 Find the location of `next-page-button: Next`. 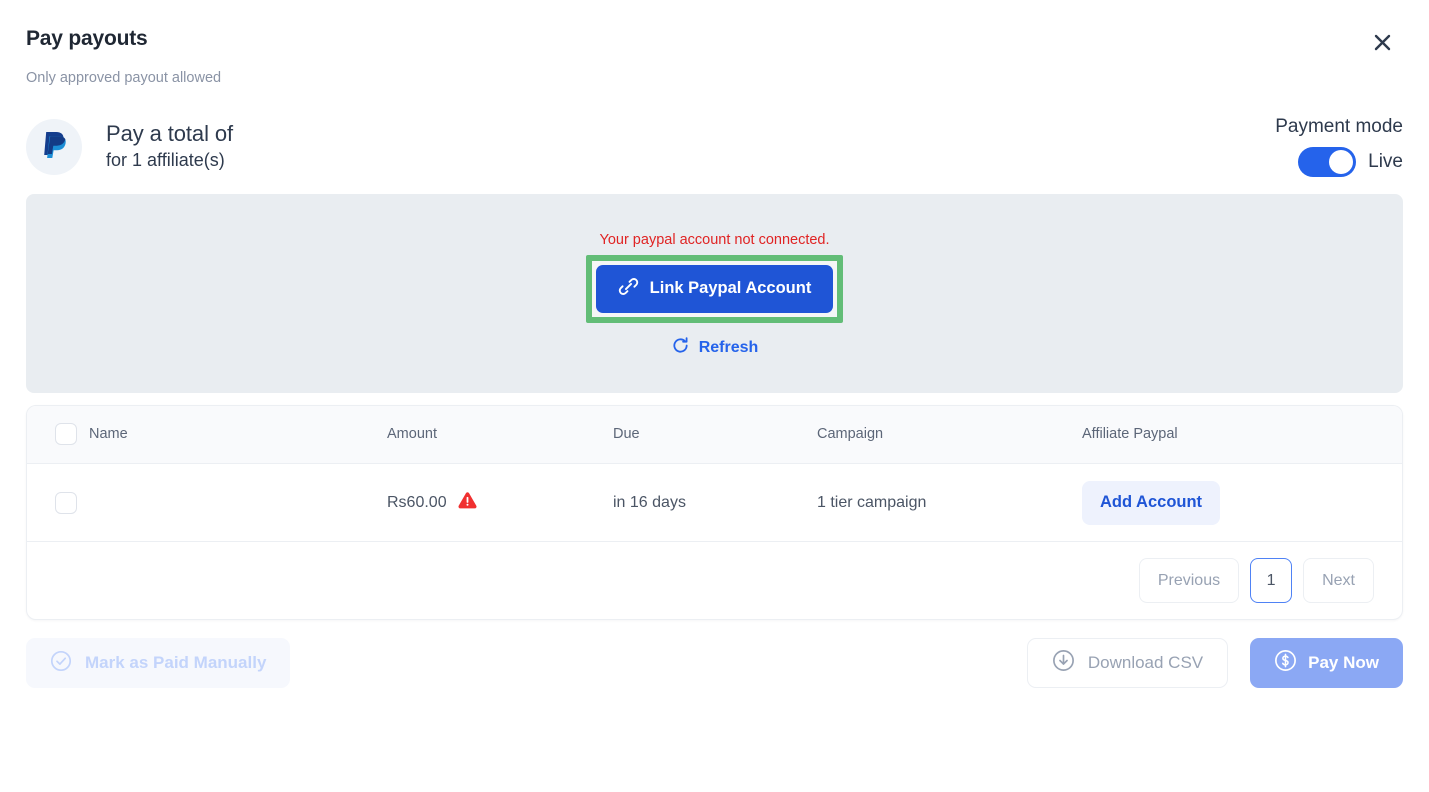

next-page-button: Next is located at coordinates (1338, 581).